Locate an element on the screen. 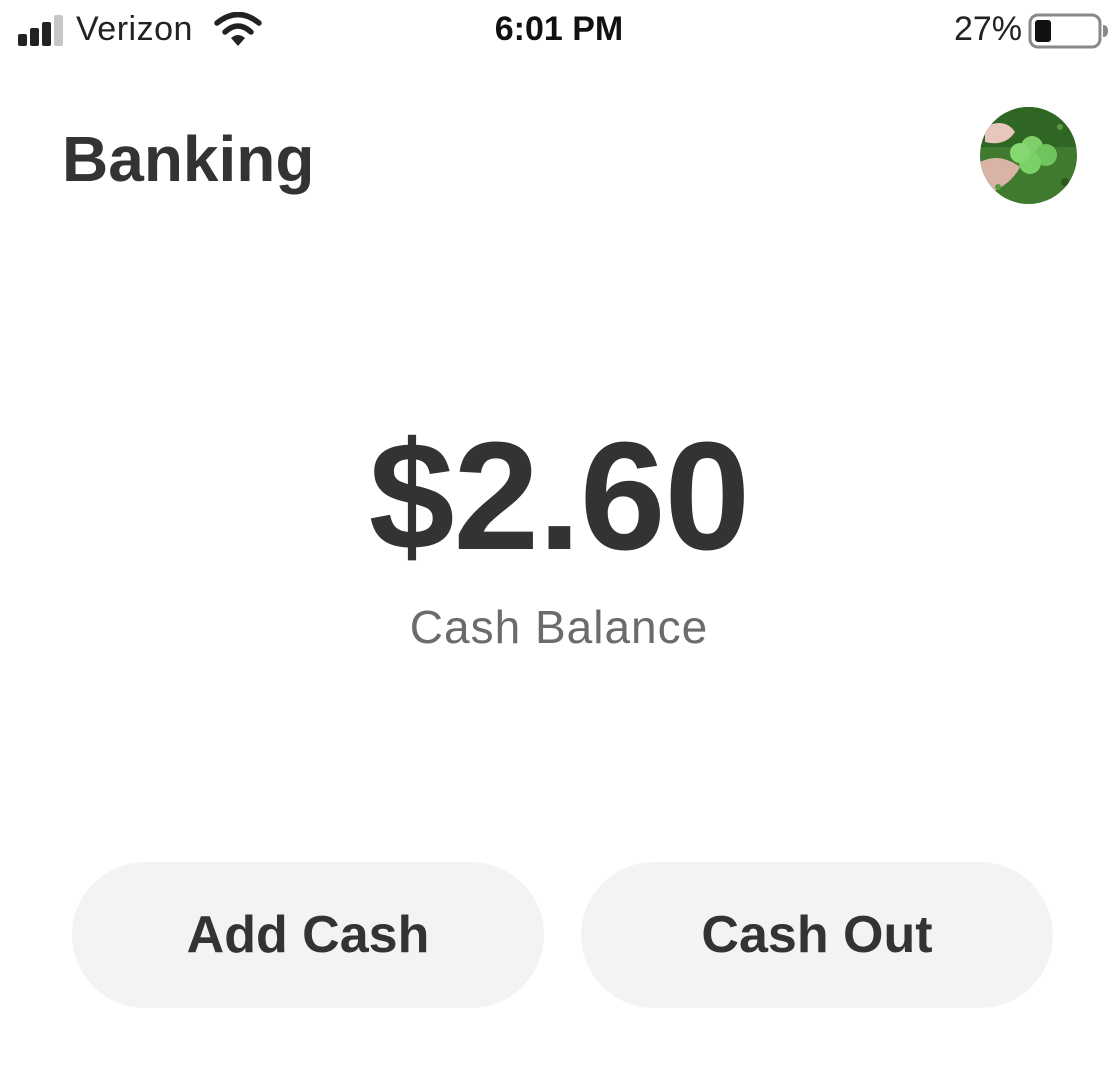  status-bar: Verizon 6:01 PM 27% is located at coordinates (559, 32).